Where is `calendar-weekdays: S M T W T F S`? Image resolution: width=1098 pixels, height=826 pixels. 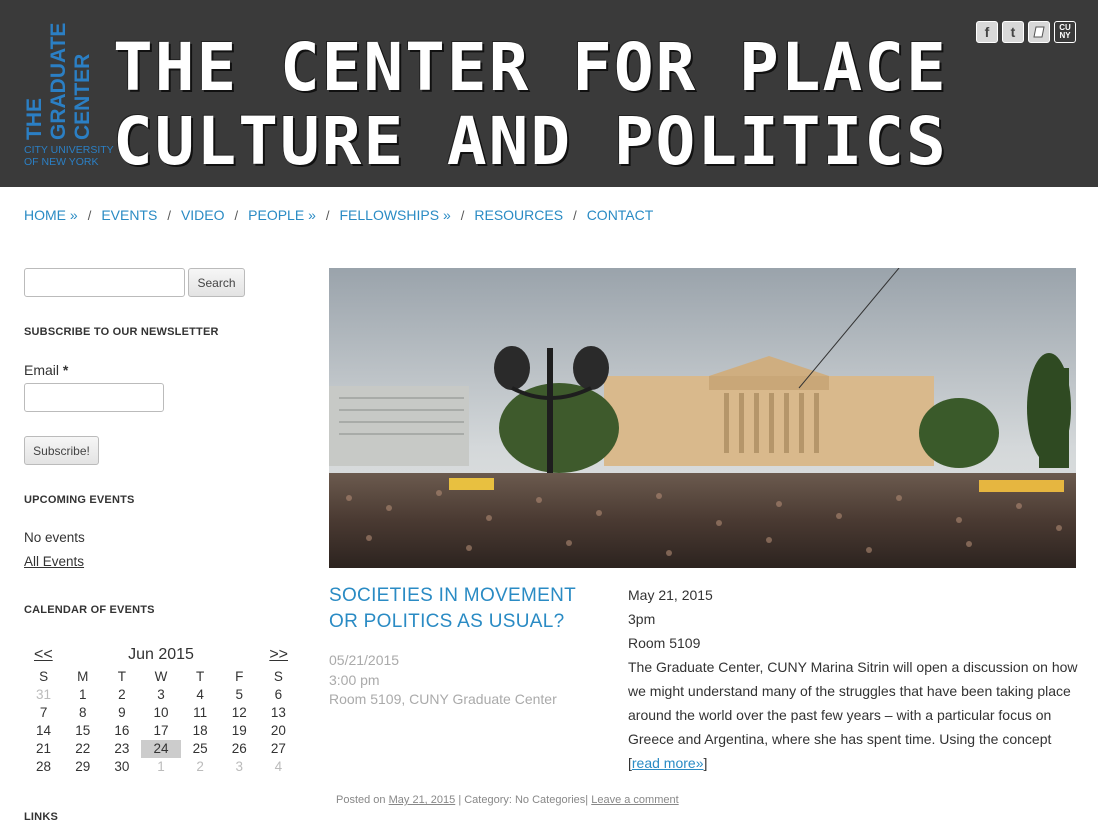
calendar-weekdays: S M T W T F S is located at coordinates (161, 677).